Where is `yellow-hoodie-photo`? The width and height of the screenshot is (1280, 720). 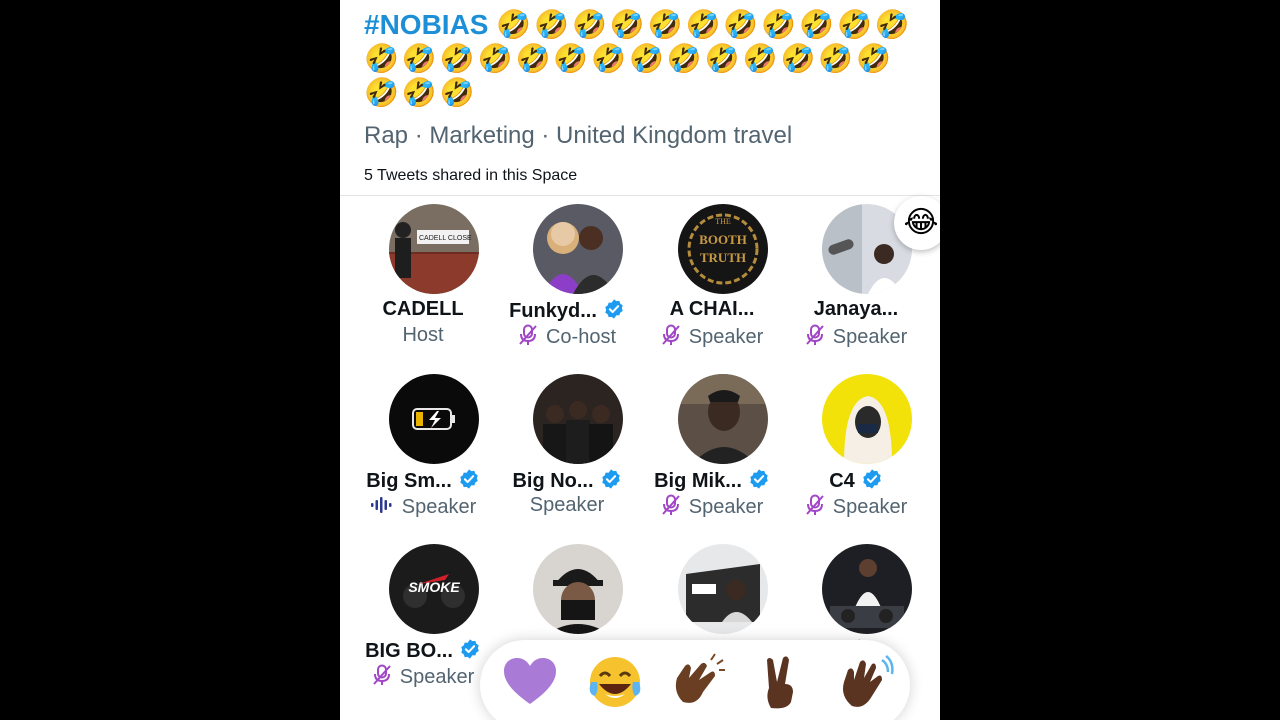
yellow-hoodie-photo is located at coordinates (867, 419).